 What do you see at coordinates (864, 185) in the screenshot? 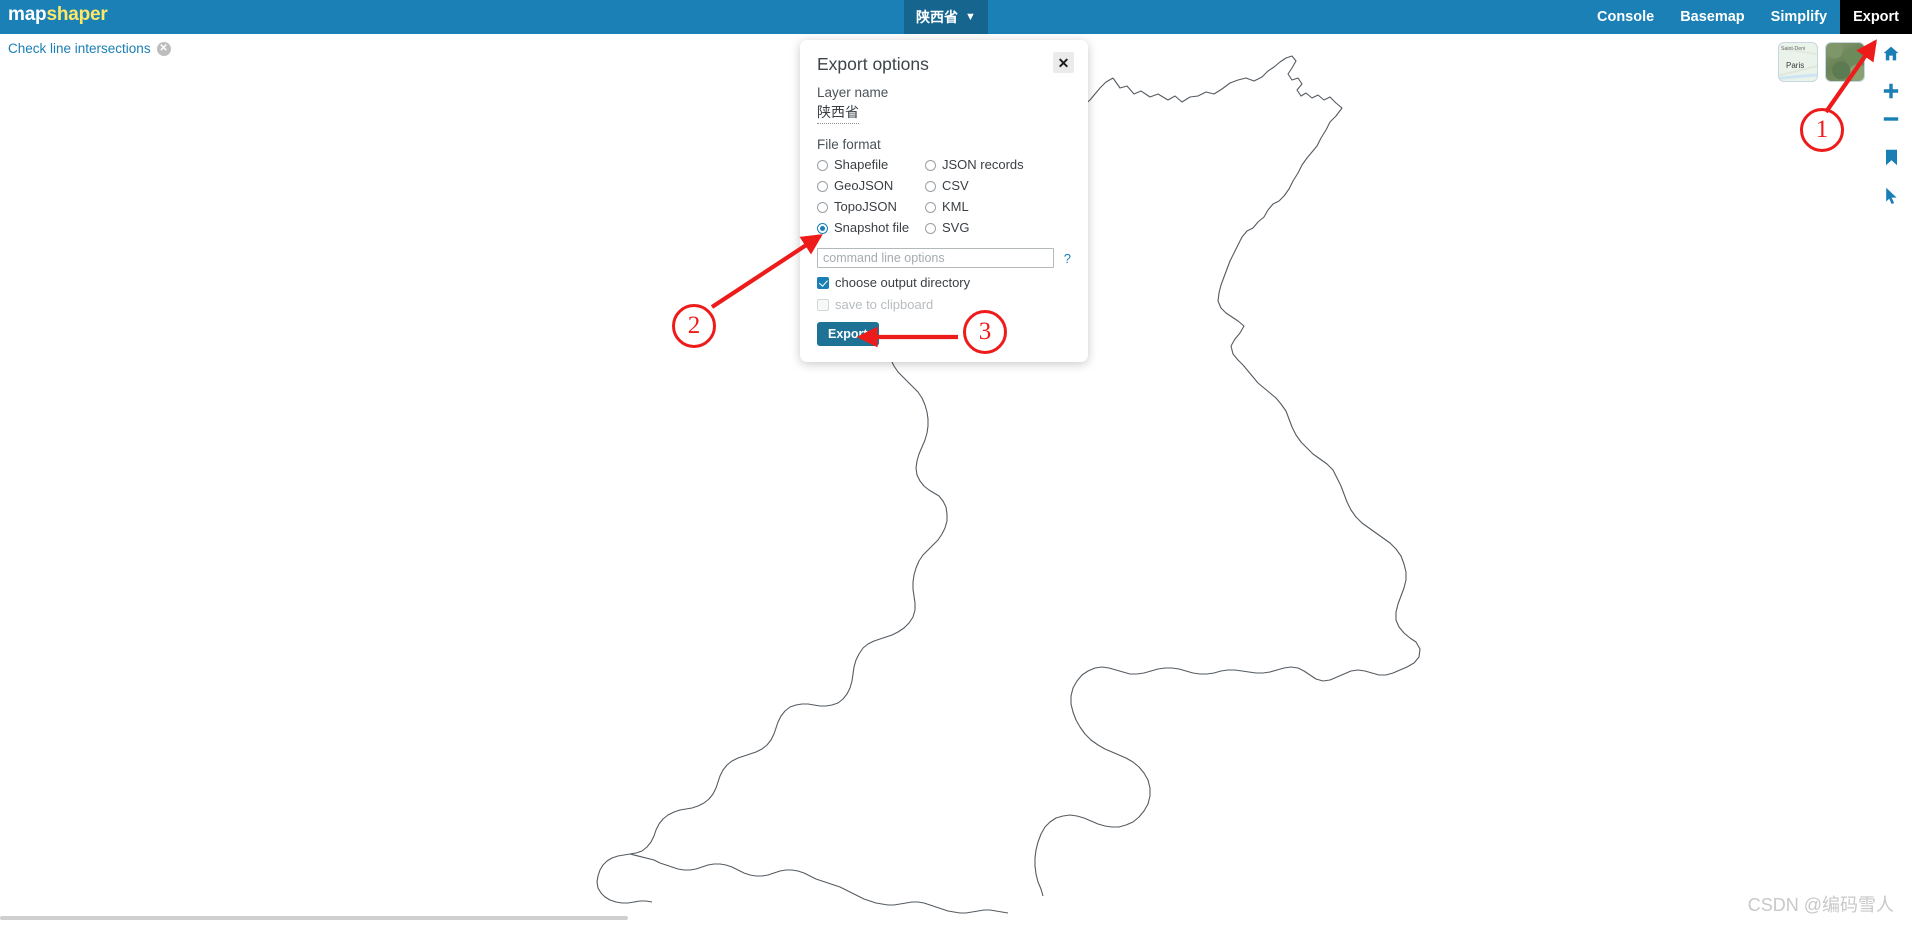
I see `format-label-geojson: GeoJSON` at bounding box center [864, 185].